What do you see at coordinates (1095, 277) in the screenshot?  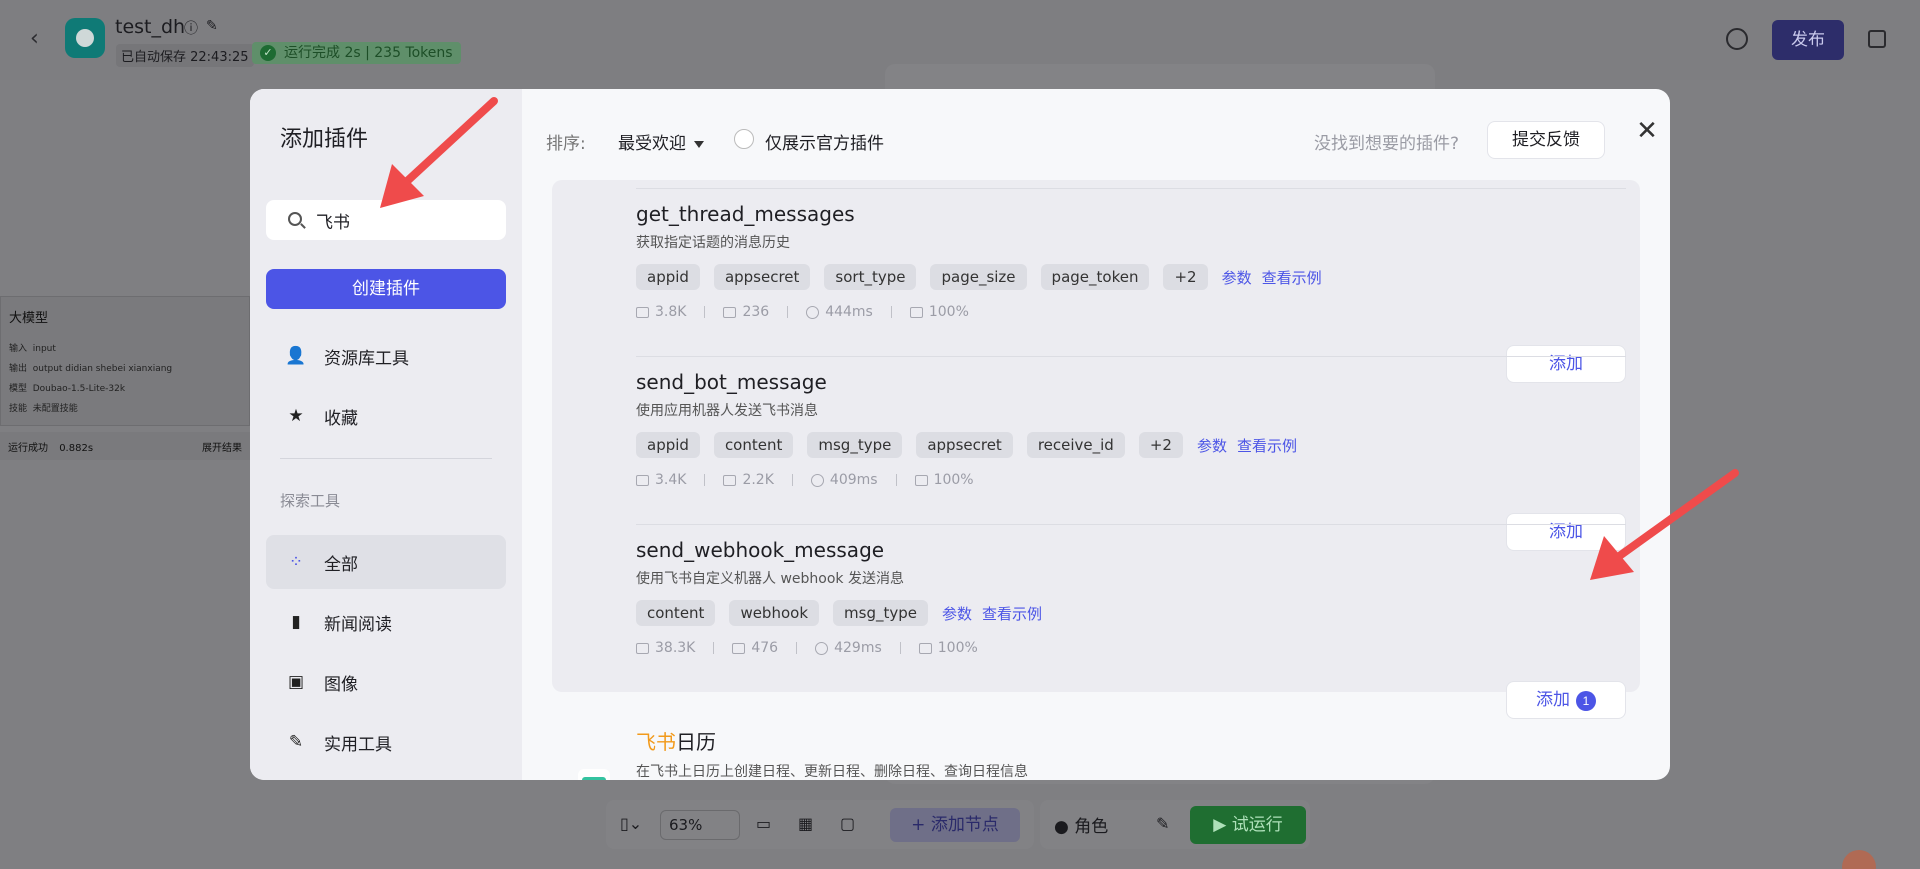 I see `param-tag: page_token` at bounding box center [1095, 277].